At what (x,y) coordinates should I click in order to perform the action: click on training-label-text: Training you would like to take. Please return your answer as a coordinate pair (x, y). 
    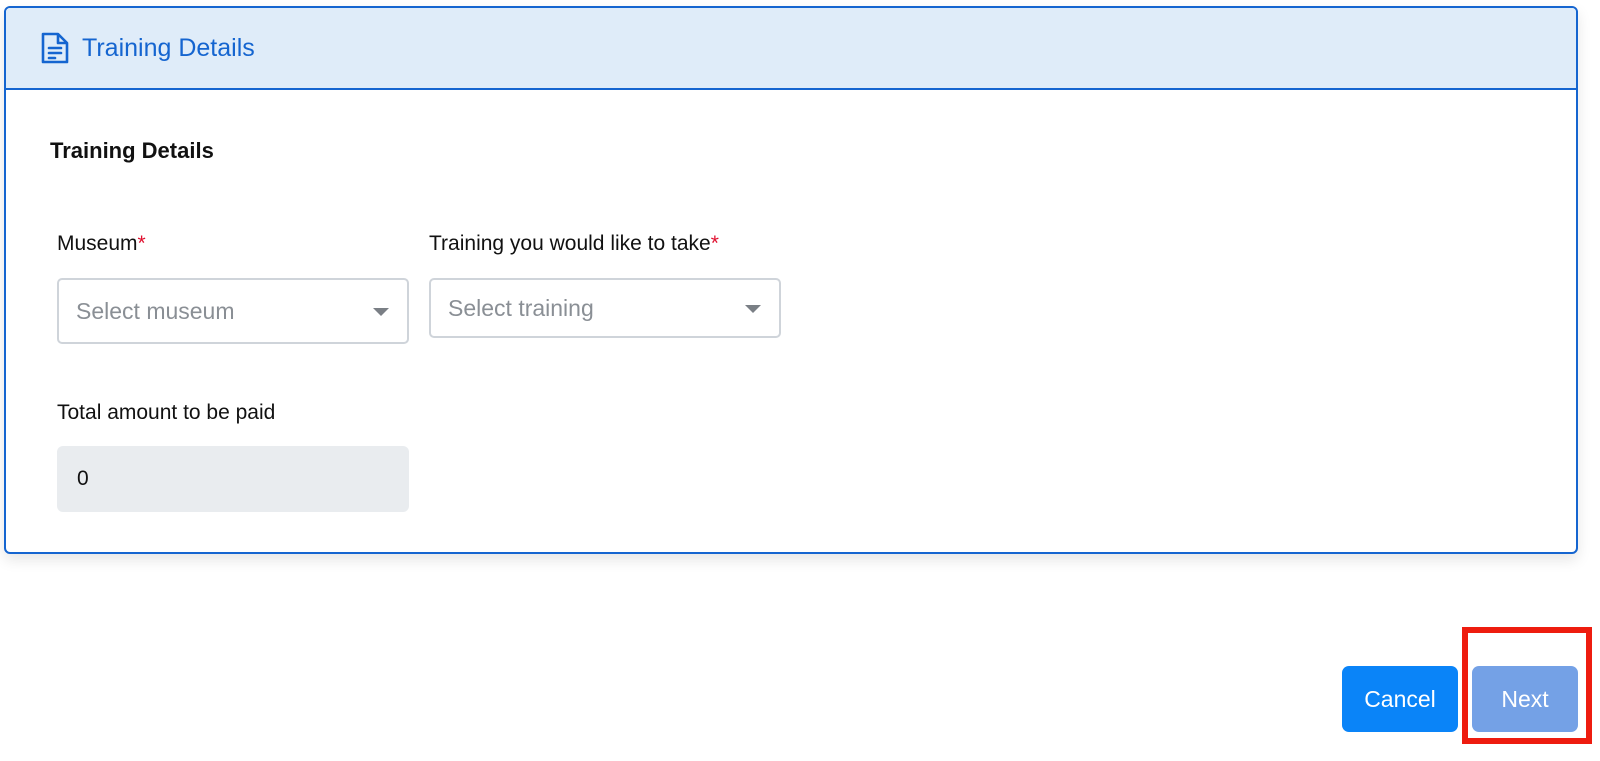
    Looking at the image, I should click on (570, 243).